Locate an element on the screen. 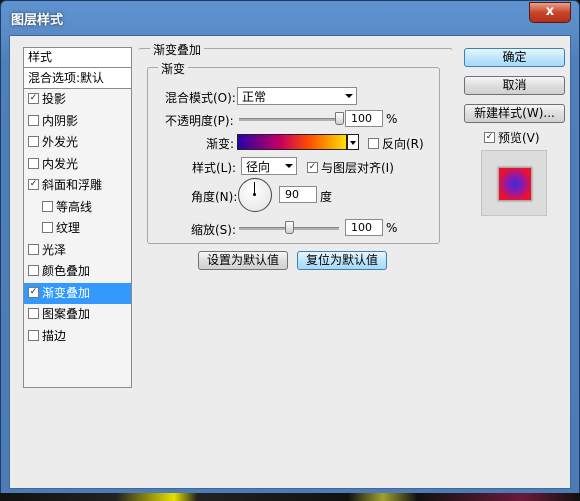 This screenshot has width=580, height=501. style-item: 内发光 is located at coordinates (77, 165).